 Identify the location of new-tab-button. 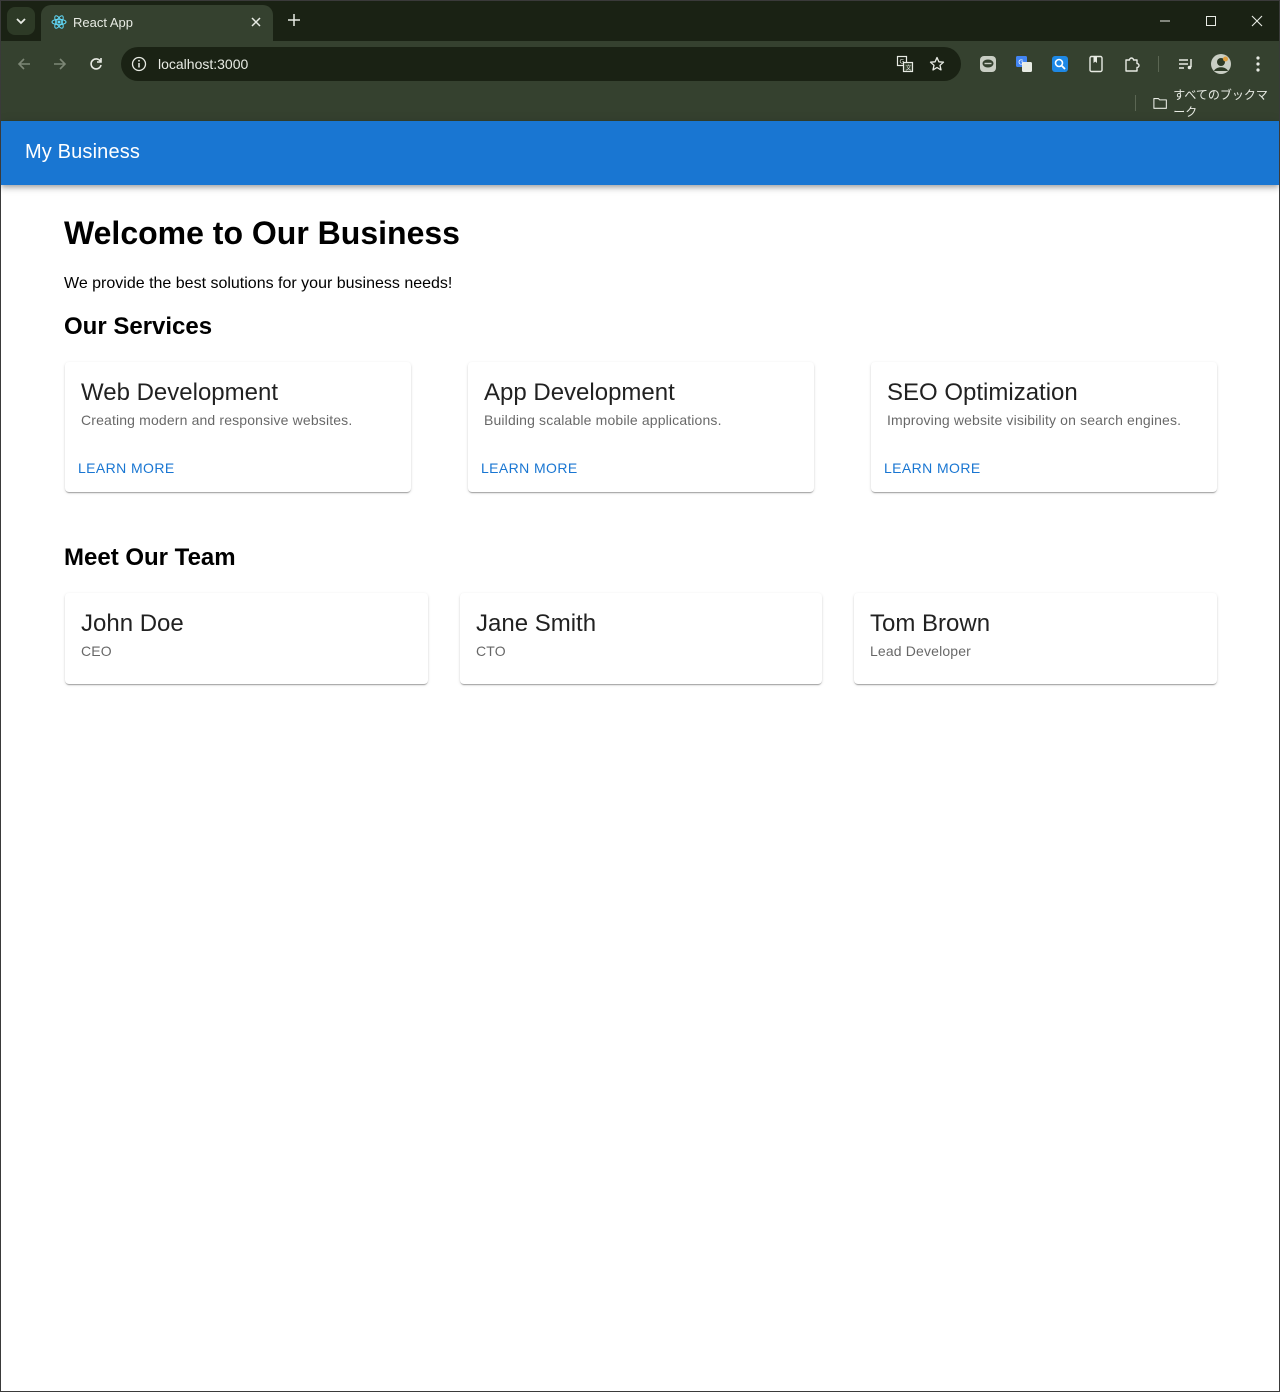
(294, 20).